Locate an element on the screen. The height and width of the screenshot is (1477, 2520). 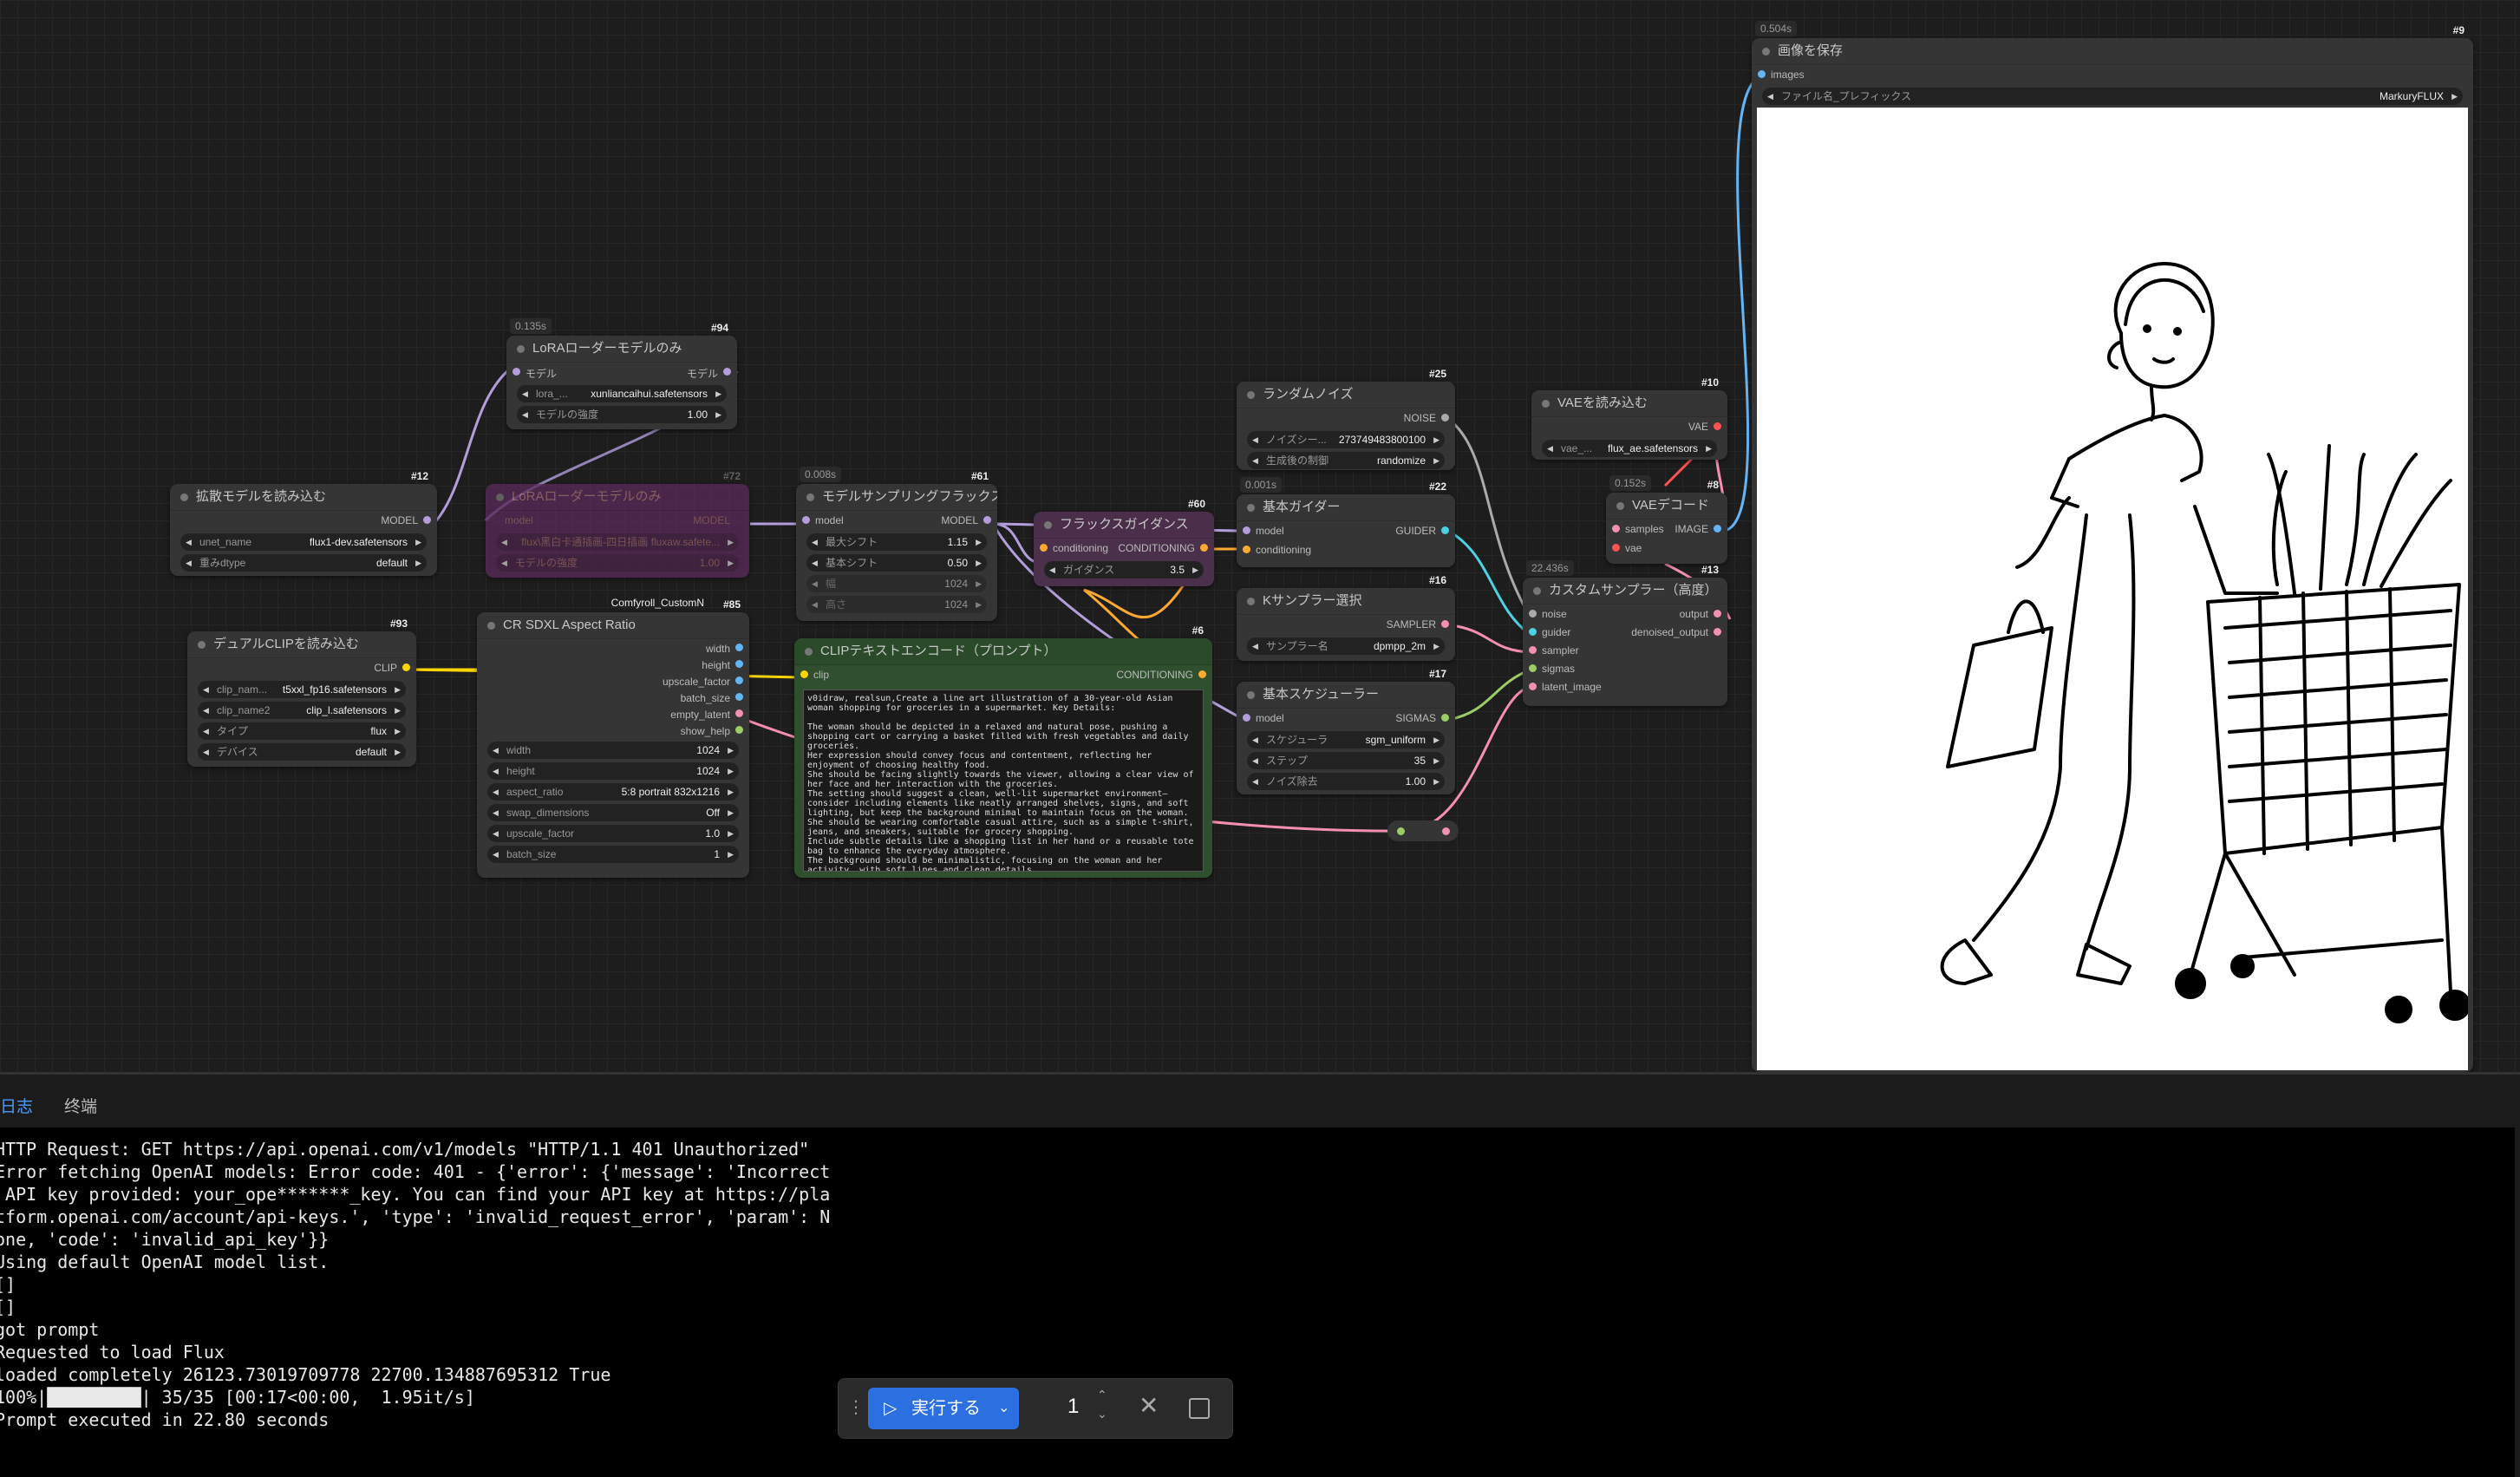
upscale-factor-widget: upscale_factor 1.0 is located at coordinates (613, 834).